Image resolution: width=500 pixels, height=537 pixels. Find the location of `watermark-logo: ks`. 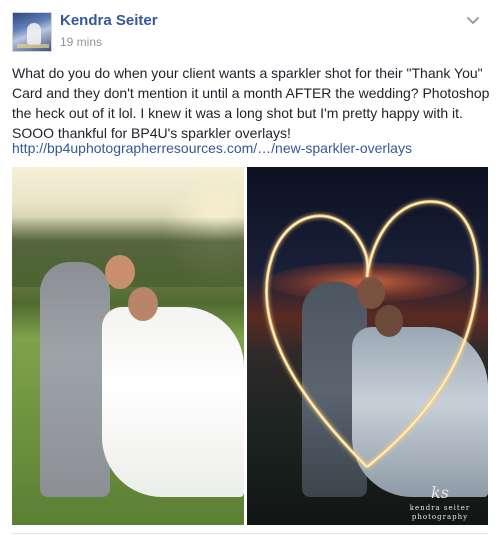

watermark-logo: ks is located at coordinates (440, 492).